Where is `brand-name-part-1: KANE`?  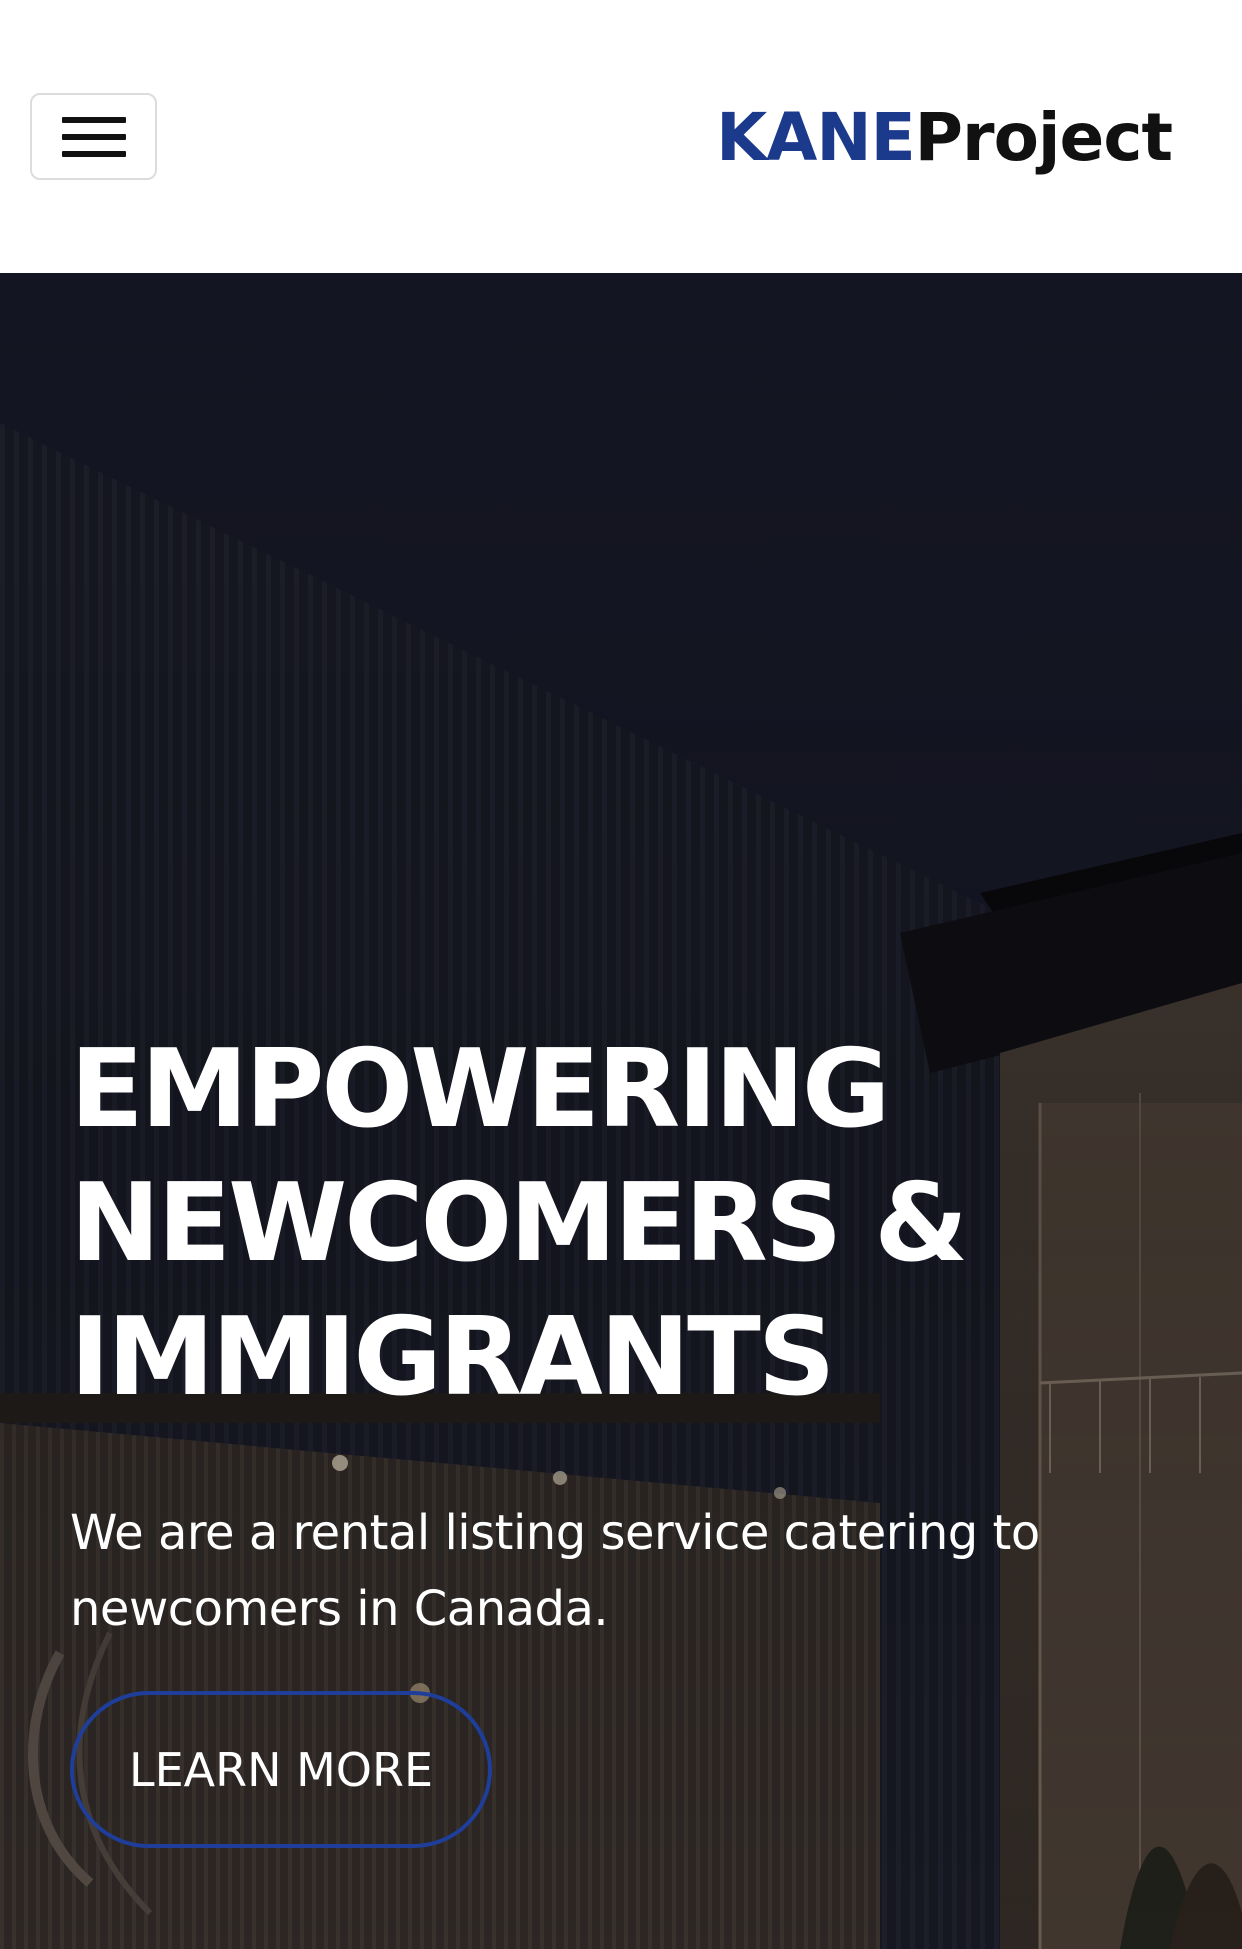 brand-name-part-1: KANE is located at coordinates (816, 137).